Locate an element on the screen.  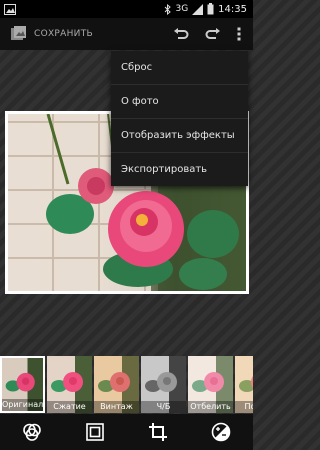
filters-icon is located at coordinates (32, 432).